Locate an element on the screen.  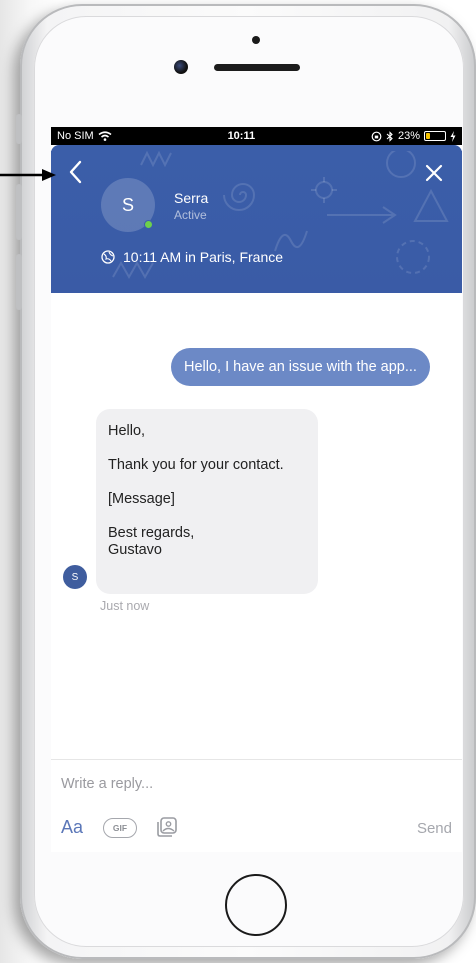
close-icon is located at coordinates (434, 173).